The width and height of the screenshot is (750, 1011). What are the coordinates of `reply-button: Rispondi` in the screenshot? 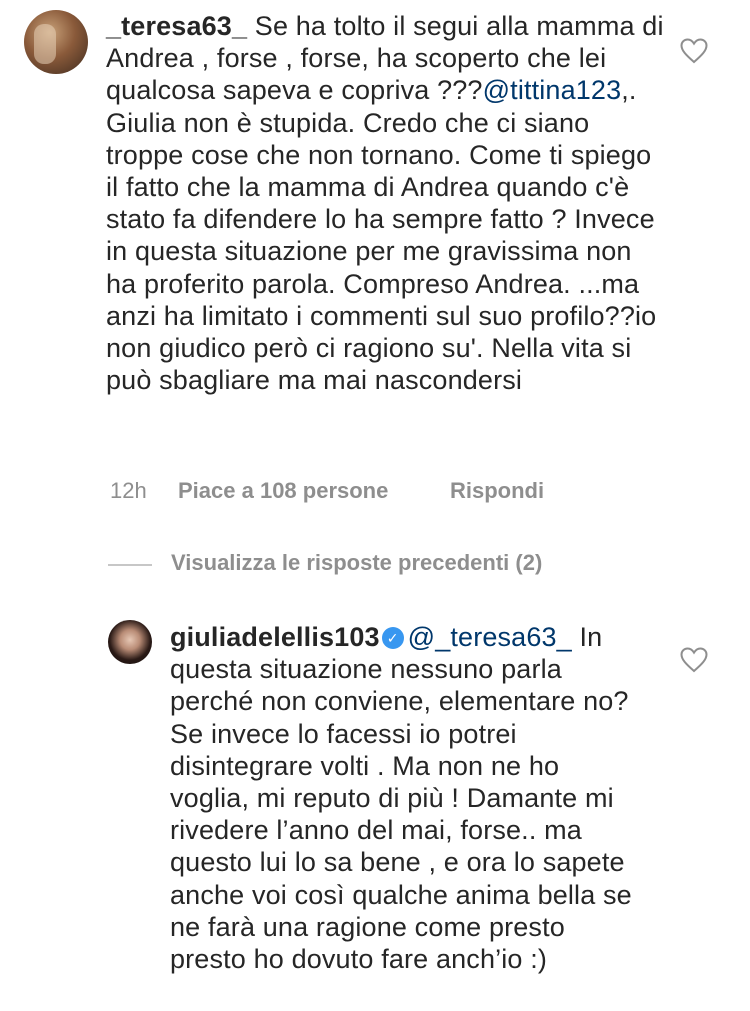 It's located at (497, 491).